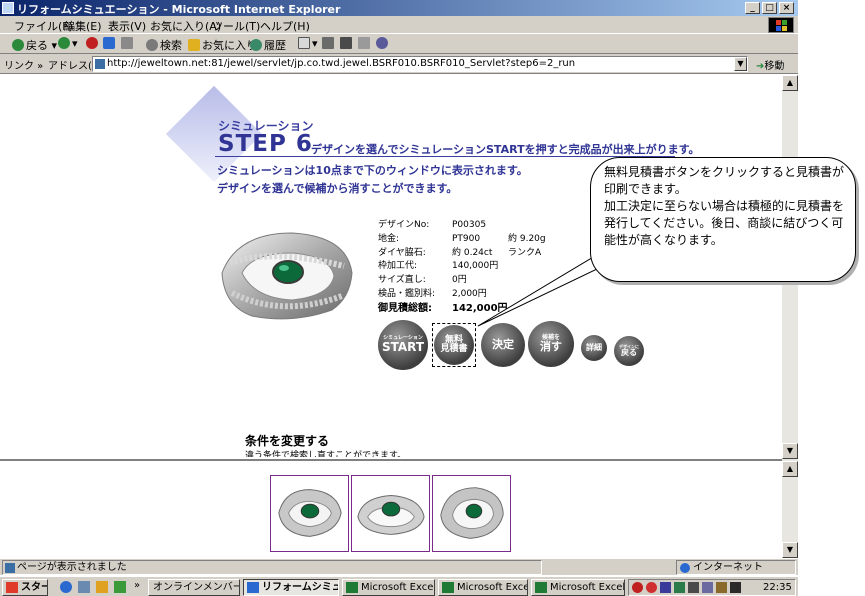 The image size is (865, 596). Describe the element at coordinates (752, 8) in the screenshot. I see `minimize-button: _` at that location.